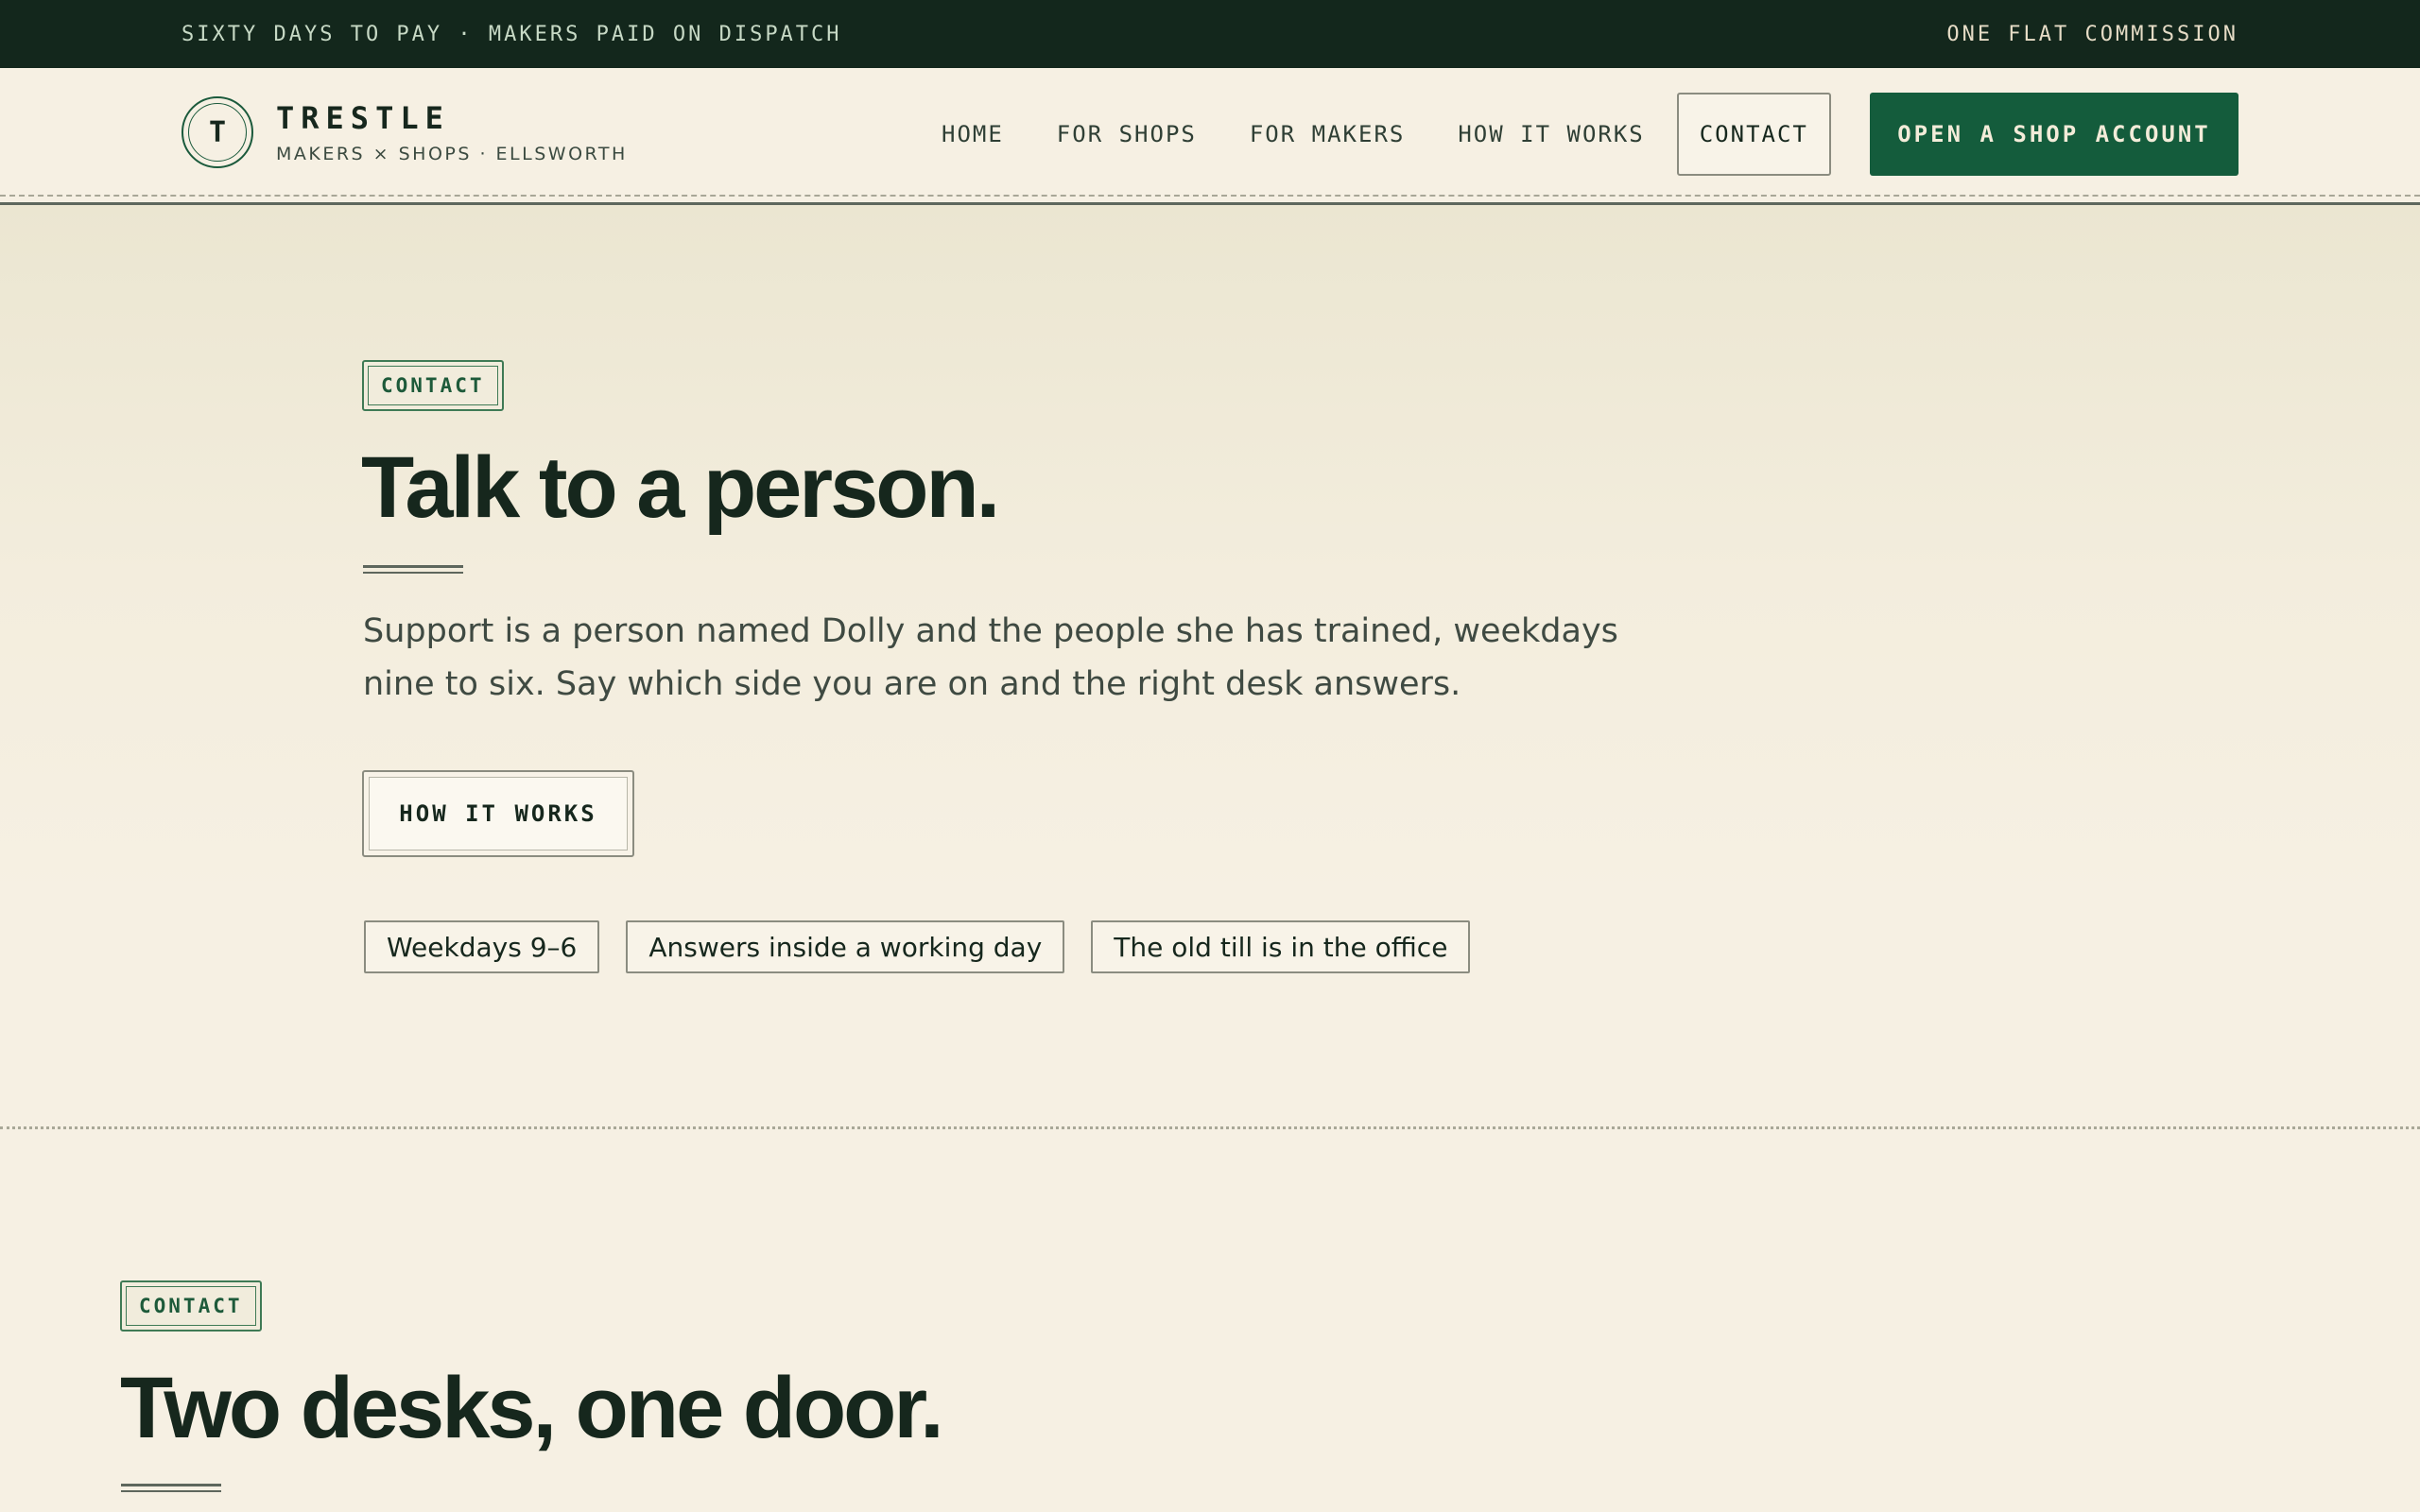  Describe the element at coordinates (413, 569) in the screenshot. I see `title-underline` at that location.